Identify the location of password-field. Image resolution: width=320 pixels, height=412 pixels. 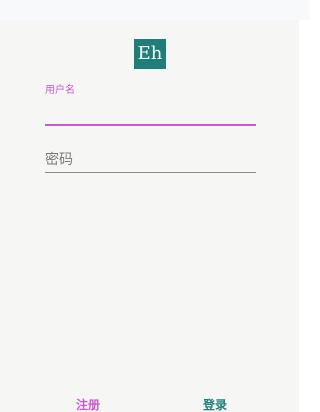
(150, 161).